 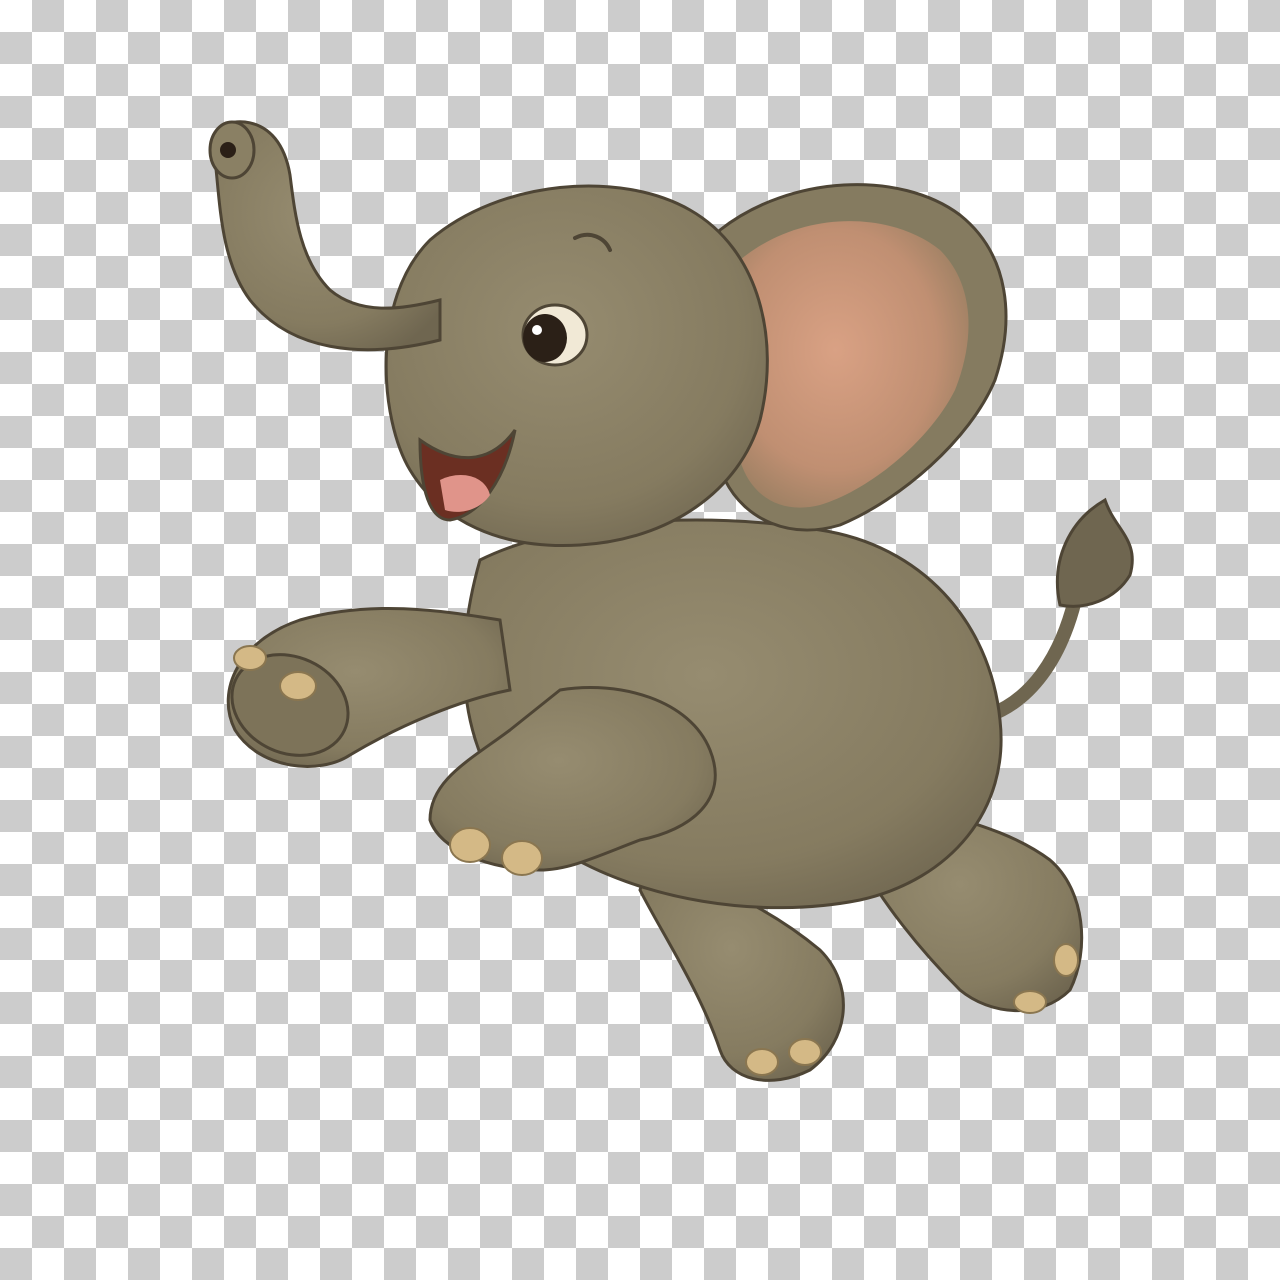 I want to click on elephant-front-leg-raised, so click(x=369, y=687).